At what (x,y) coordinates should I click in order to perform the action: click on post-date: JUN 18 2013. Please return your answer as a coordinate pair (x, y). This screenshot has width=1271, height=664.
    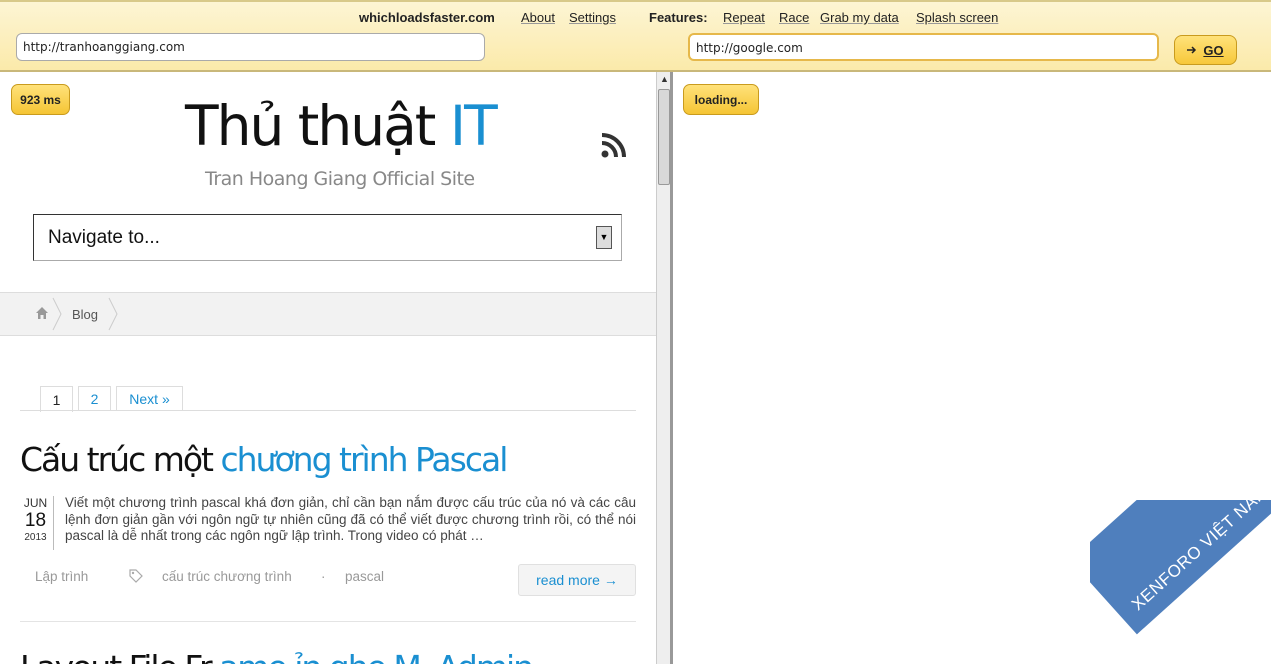
    Looking at the image, I should click on (36, 523).